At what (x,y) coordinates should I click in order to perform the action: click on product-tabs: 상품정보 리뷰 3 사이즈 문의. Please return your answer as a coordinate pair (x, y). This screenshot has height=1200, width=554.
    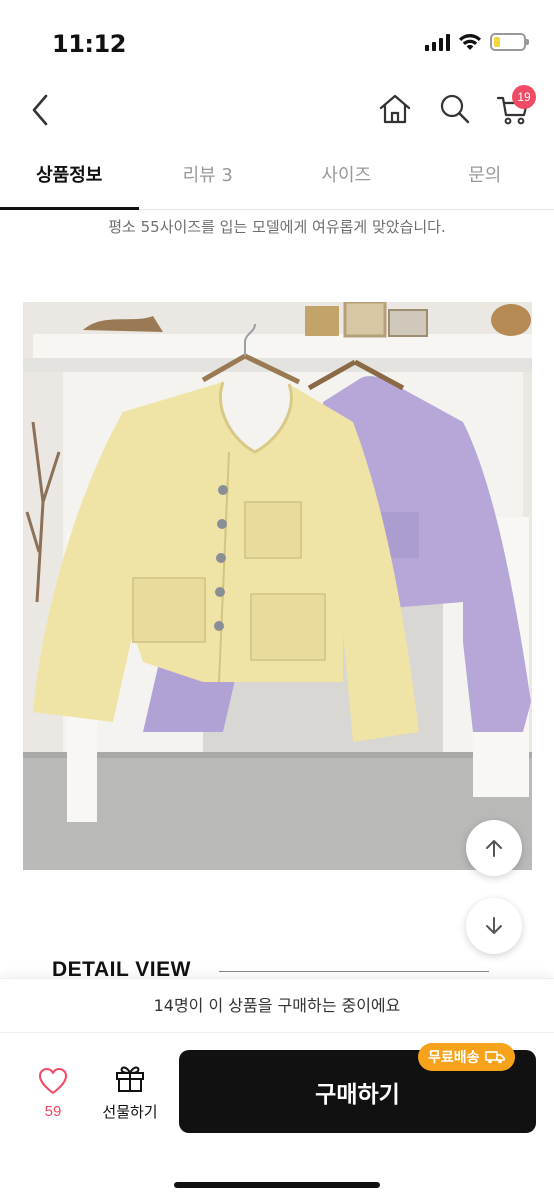
    Looking at the image, I should click on (277, 180).